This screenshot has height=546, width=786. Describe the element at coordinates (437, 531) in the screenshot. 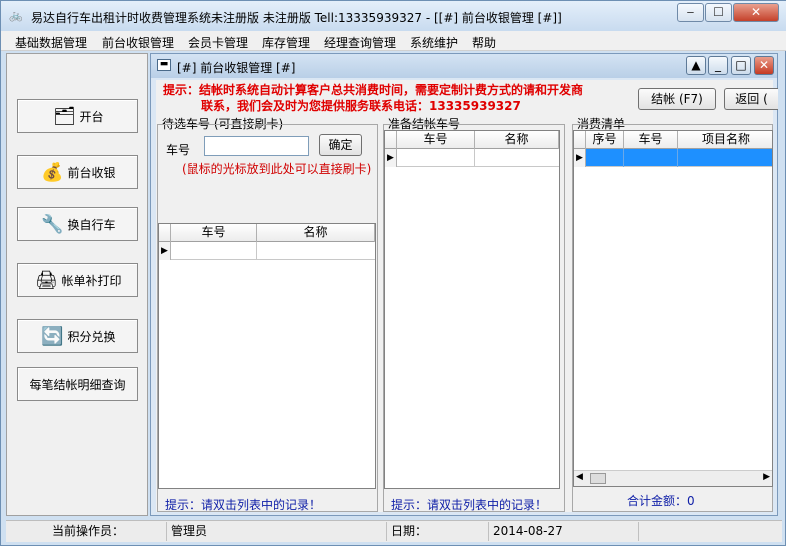

I see `date-label: 日期：` at that location.